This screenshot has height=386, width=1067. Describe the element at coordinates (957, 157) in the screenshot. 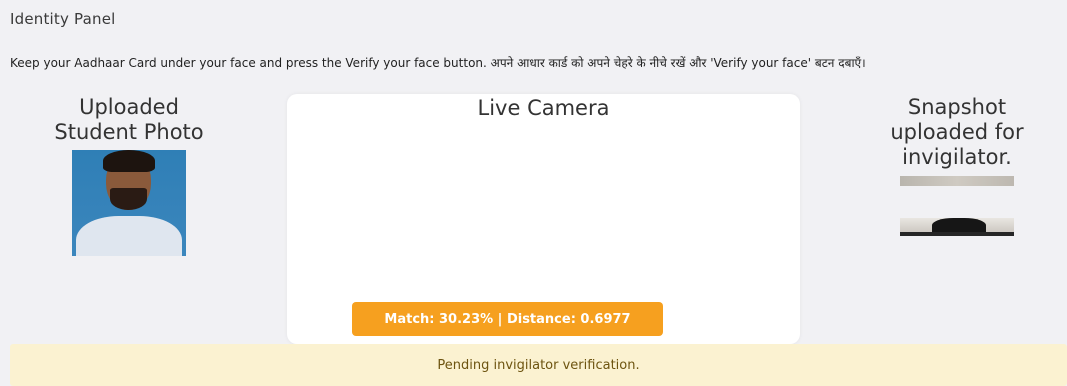

I see `snapshot-title-line3: invigilator.` at that location.